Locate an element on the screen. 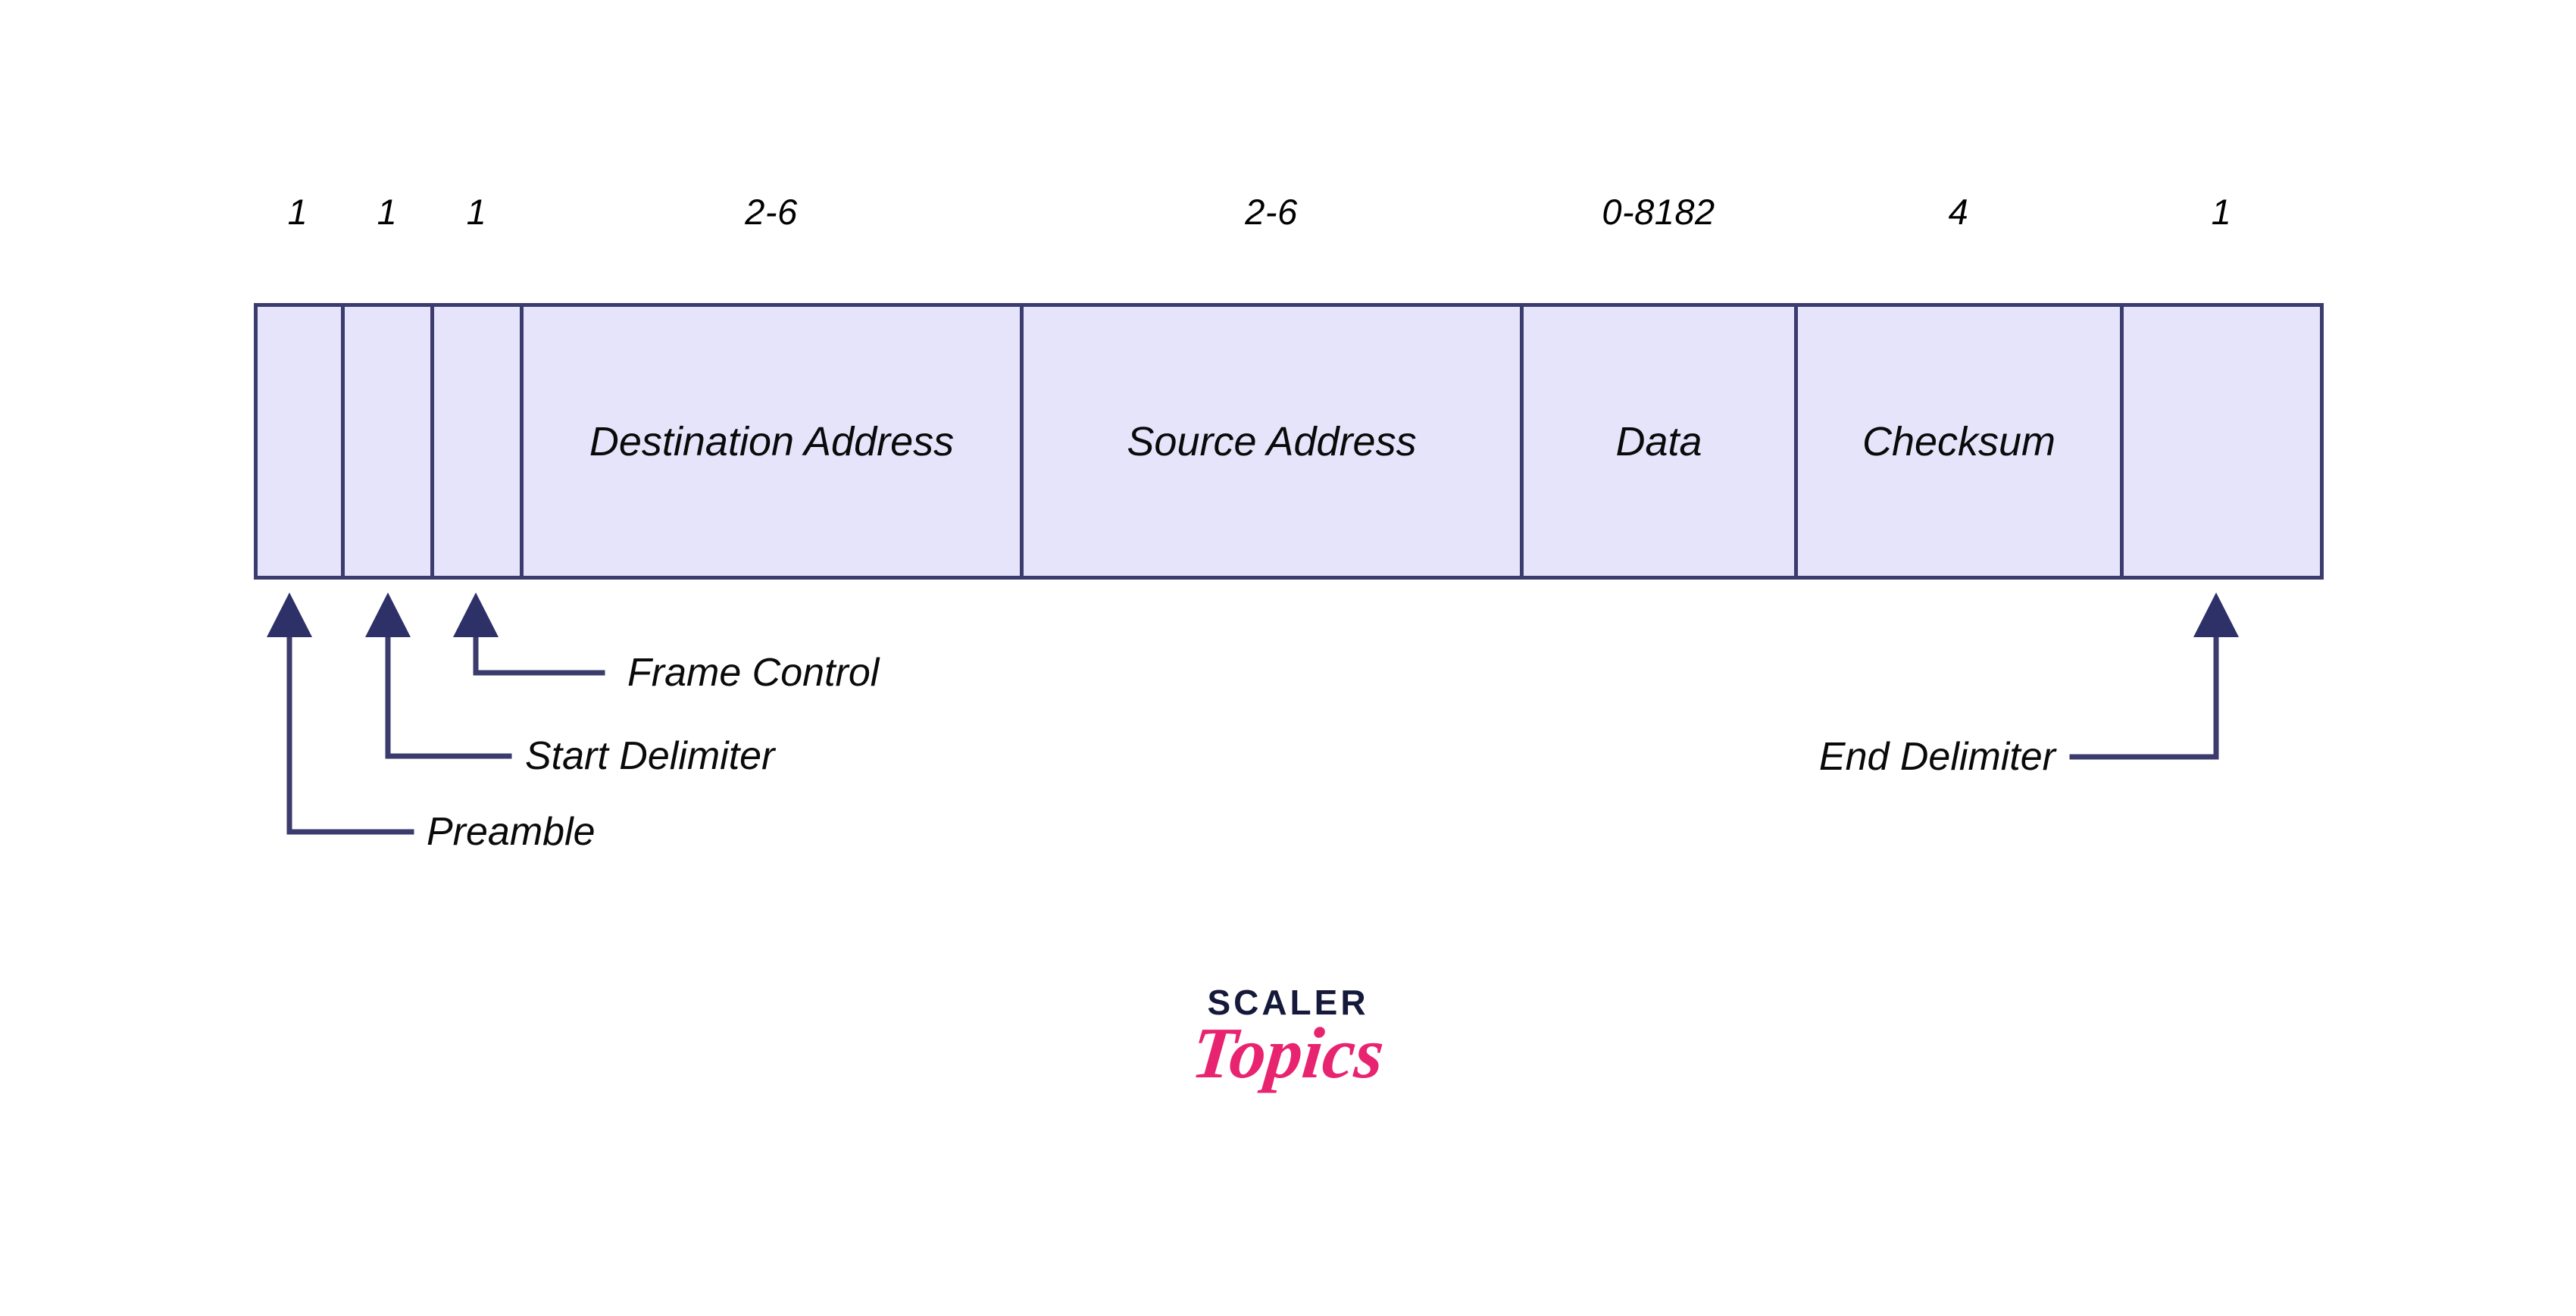 Image resolution: width=2576 pixels, height=1316 pixels. callout-label-preamble: Preamble is located at coordinates (511, 832).